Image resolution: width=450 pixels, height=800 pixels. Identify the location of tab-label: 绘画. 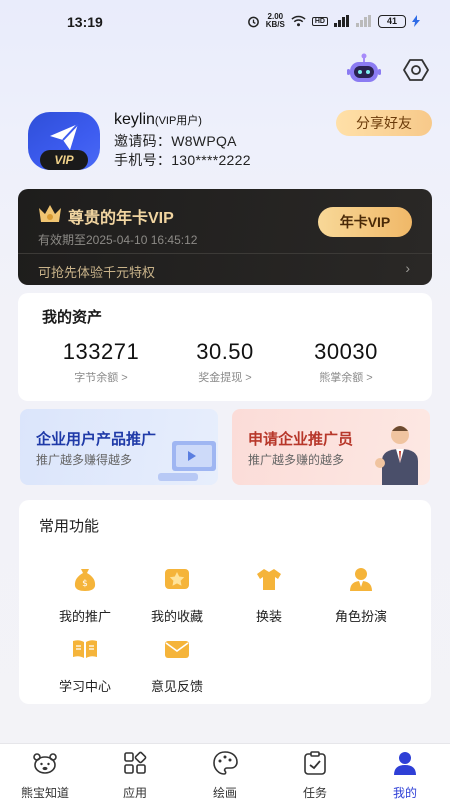
(224, 793).